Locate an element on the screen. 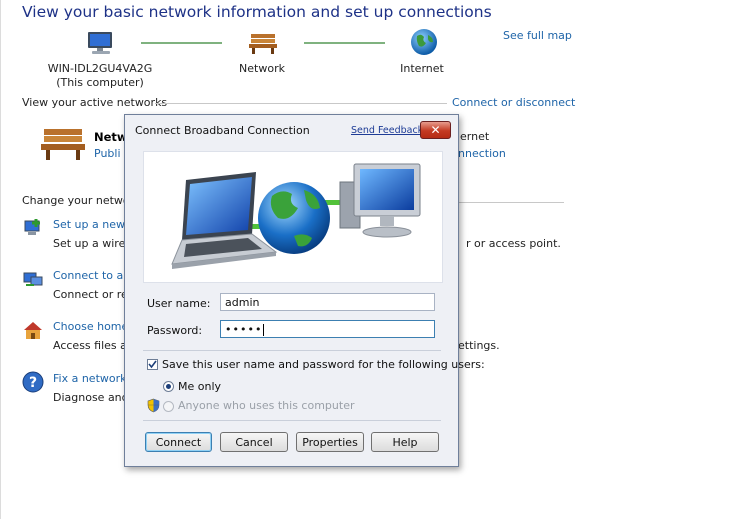 The width and height of the screenshot is (750, 519). cancel-button: Cancel is located at coordinates (254, 442).